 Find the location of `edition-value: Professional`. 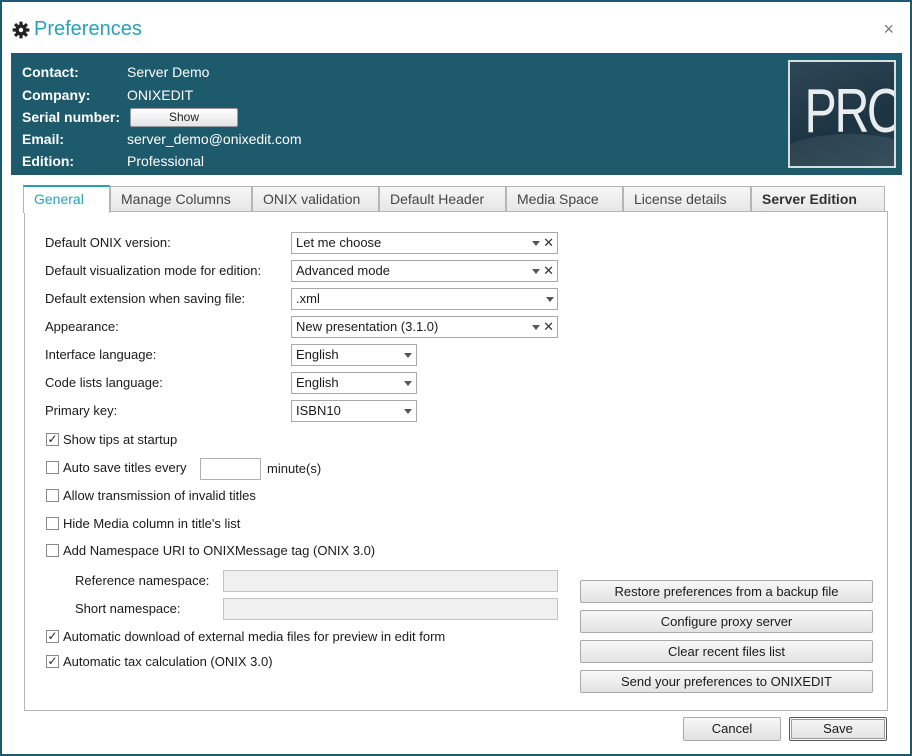

edition-value: Professional is located at coordinates (166, 161).